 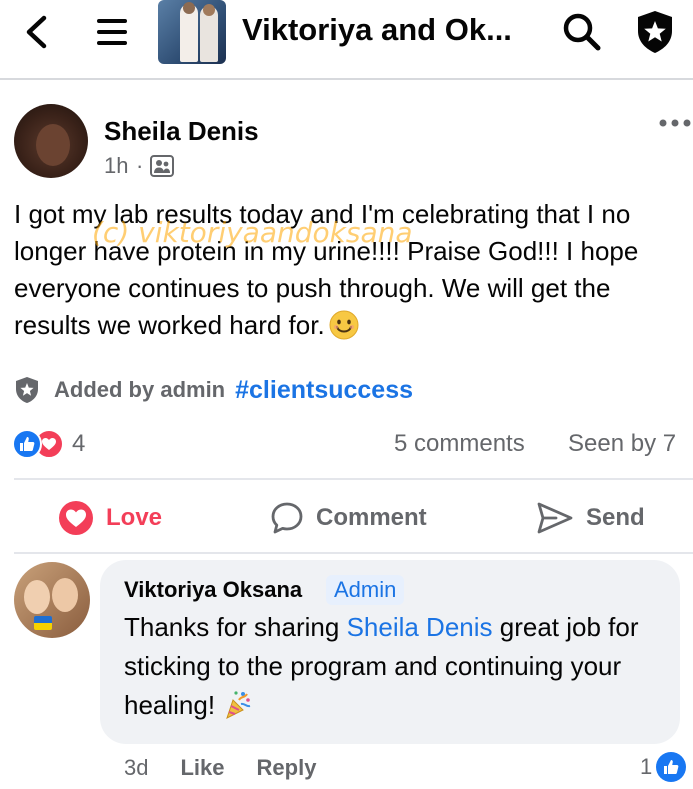 I want to click on comments-count: 5 comments, so click(x=459, y=444).